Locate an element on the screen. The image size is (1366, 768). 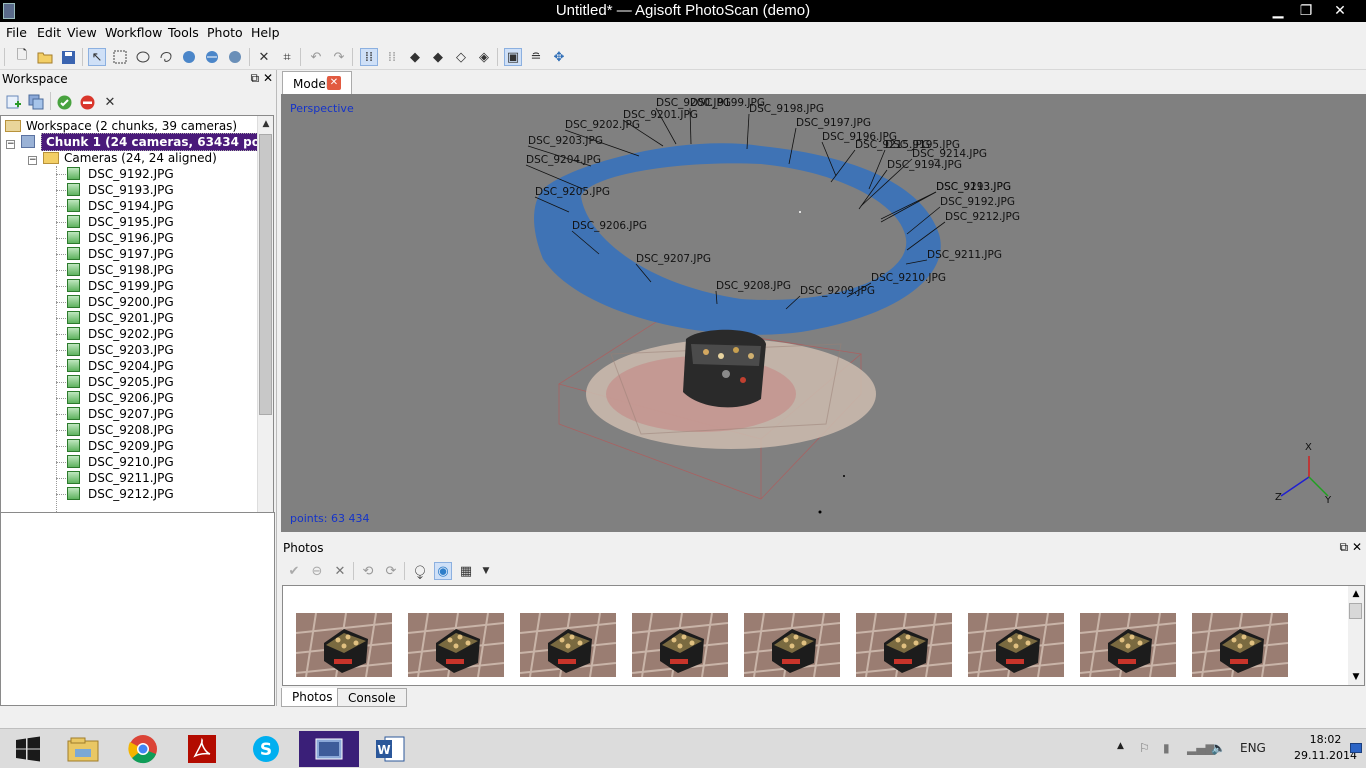
filter-icon: ⧬ is located at coordinates (420, 571).